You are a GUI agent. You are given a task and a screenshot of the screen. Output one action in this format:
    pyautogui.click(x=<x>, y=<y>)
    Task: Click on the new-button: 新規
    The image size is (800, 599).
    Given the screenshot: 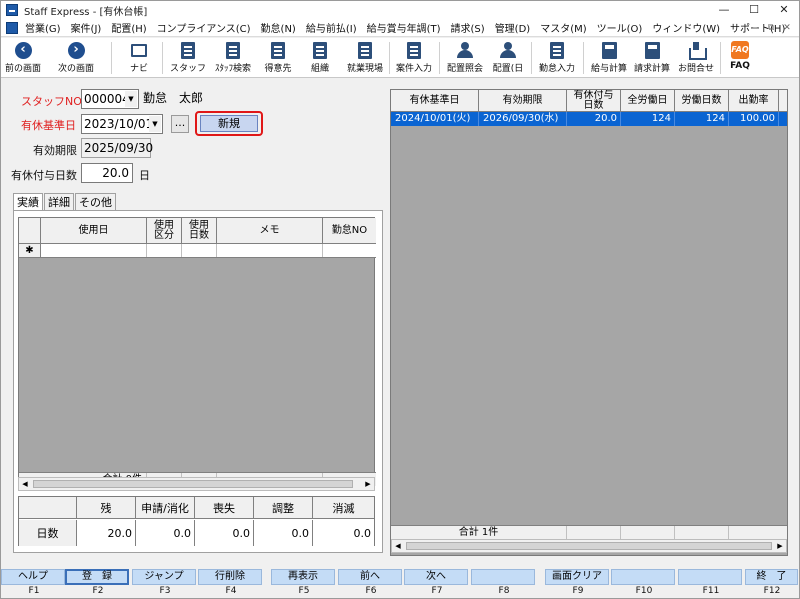 What is the action you would take?
    pyautogui.click(x=229, y=123)
    